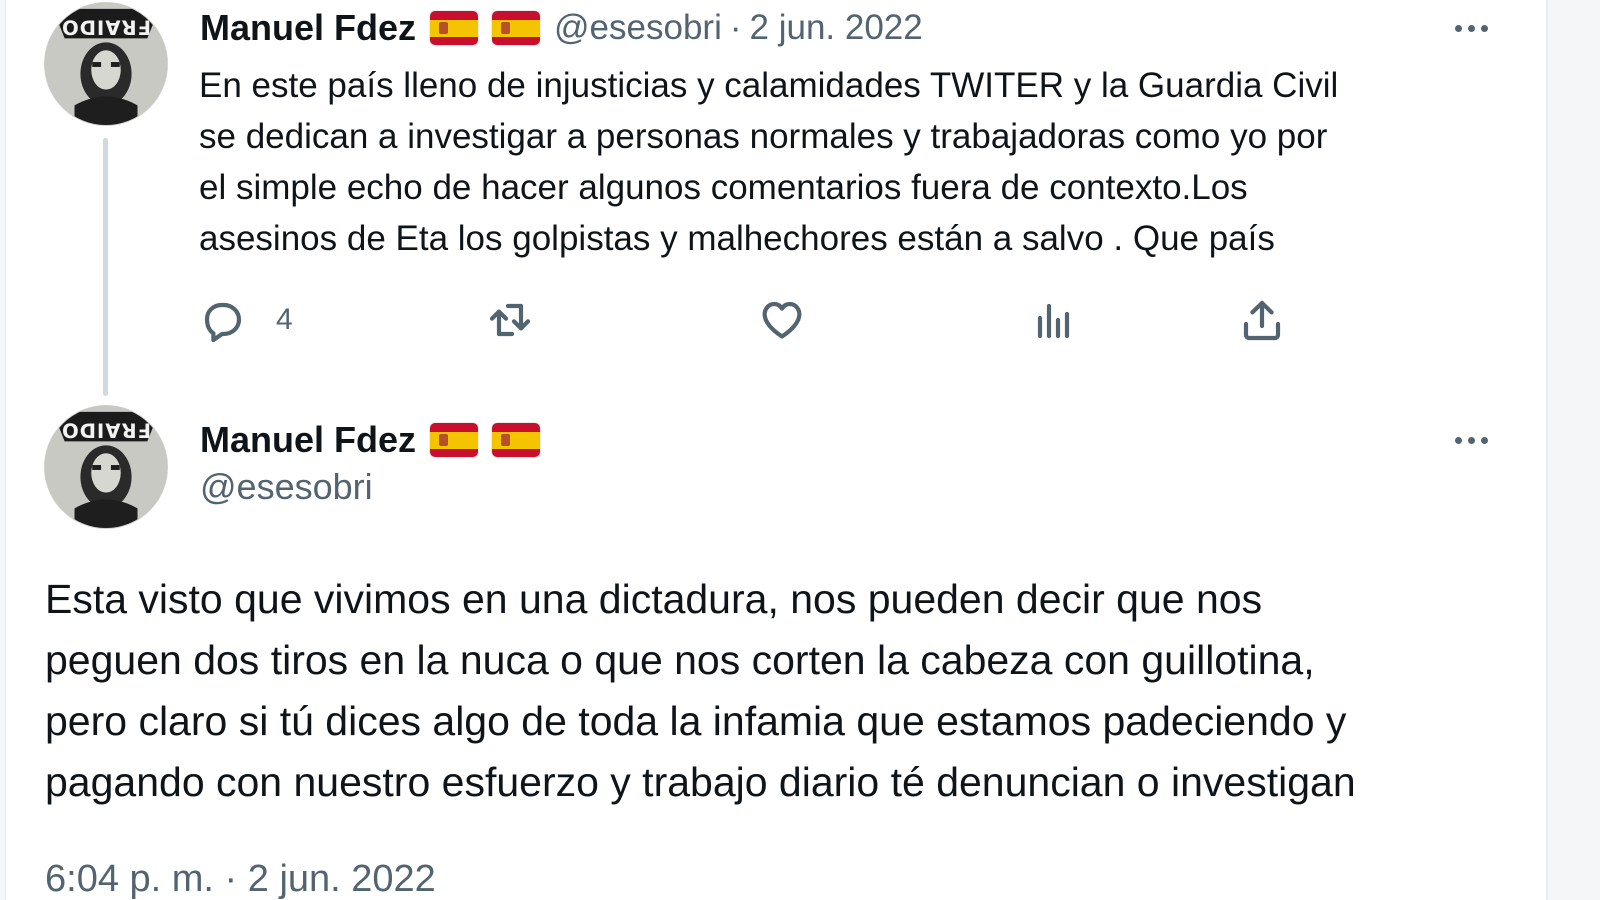 This screenshot has width=1600, height=900. What do you see at coordinates (284, 319) in the screenshot?
I see `reply-count: 4` at bounding box center [284, 319].